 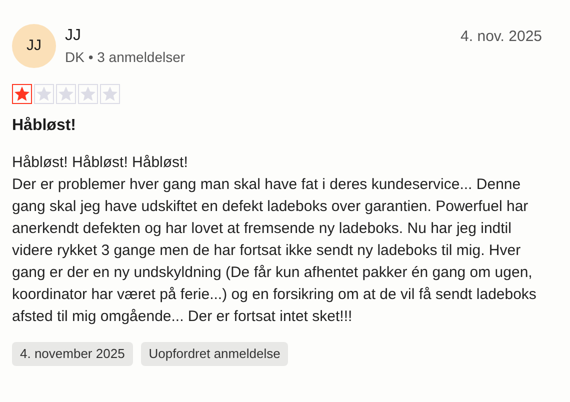 I want to click on author-meta: DK • 3 anmeldelser, so click(x=125, y=57).